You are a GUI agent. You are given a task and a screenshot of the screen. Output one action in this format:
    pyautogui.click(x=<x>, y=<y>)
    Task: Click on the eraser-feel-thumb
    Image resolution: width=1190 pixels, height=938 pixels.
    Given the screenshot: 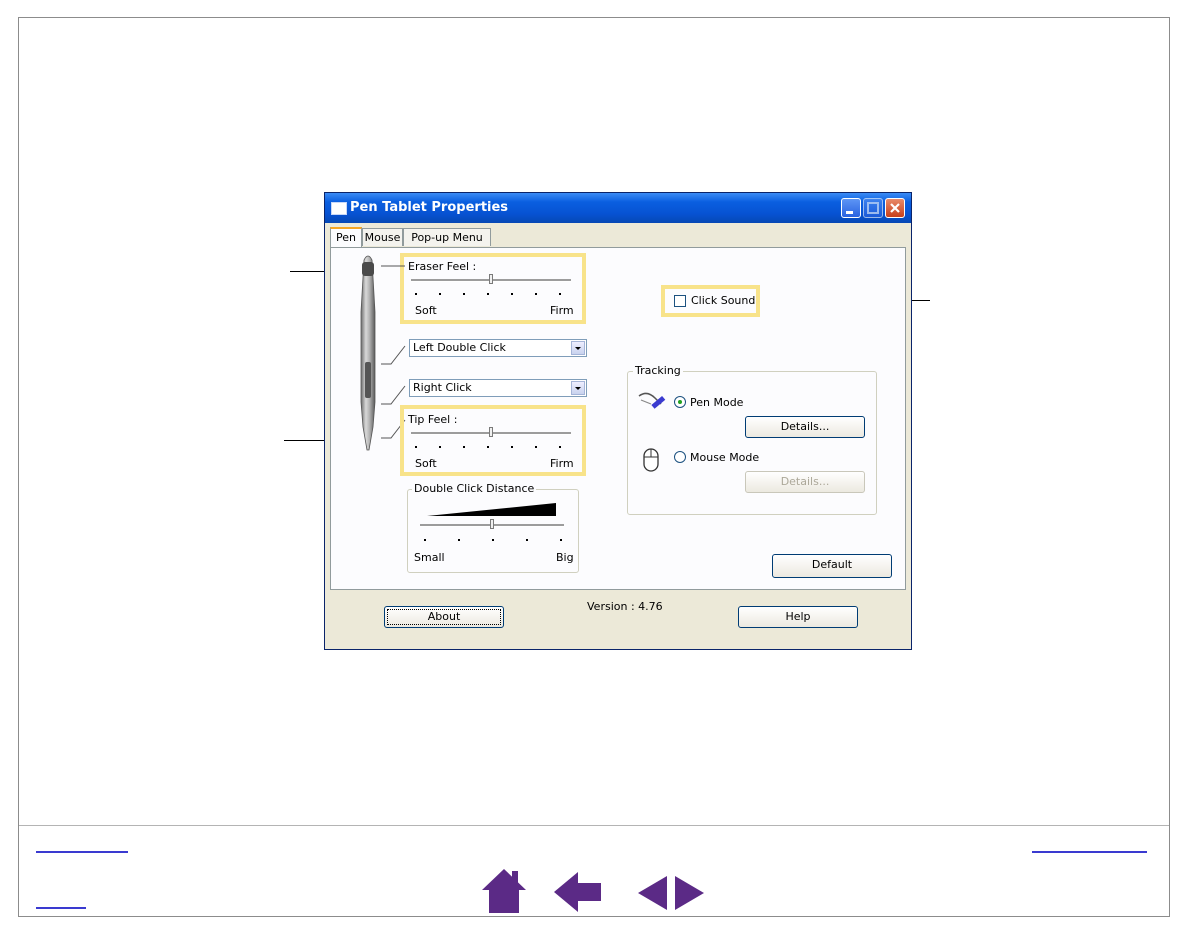 What is the action you would take?
    pyautogui.click(x=491, y=279)
    